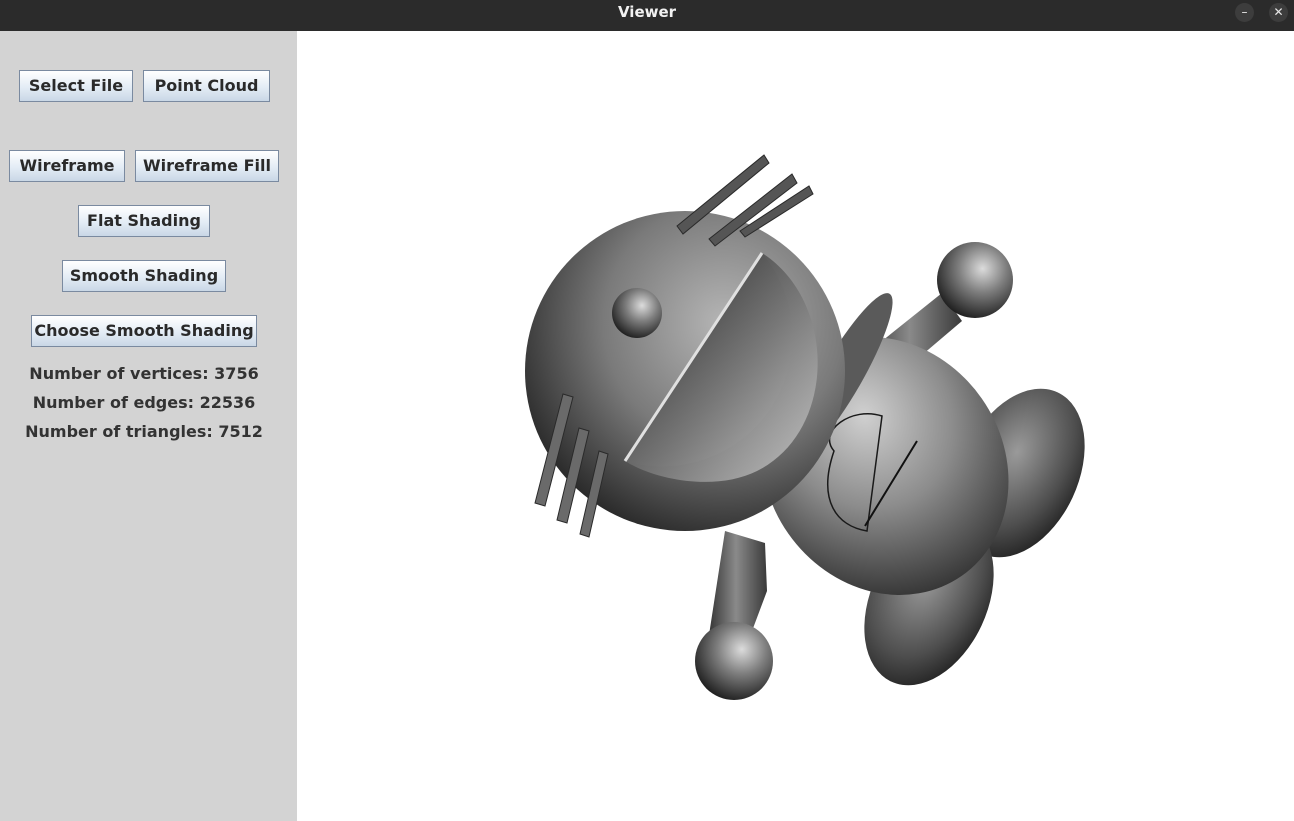  Describe the element at coordinates (144, 402) in the screenshot. I see `edge-count: Number of edges: 22536` at that location.